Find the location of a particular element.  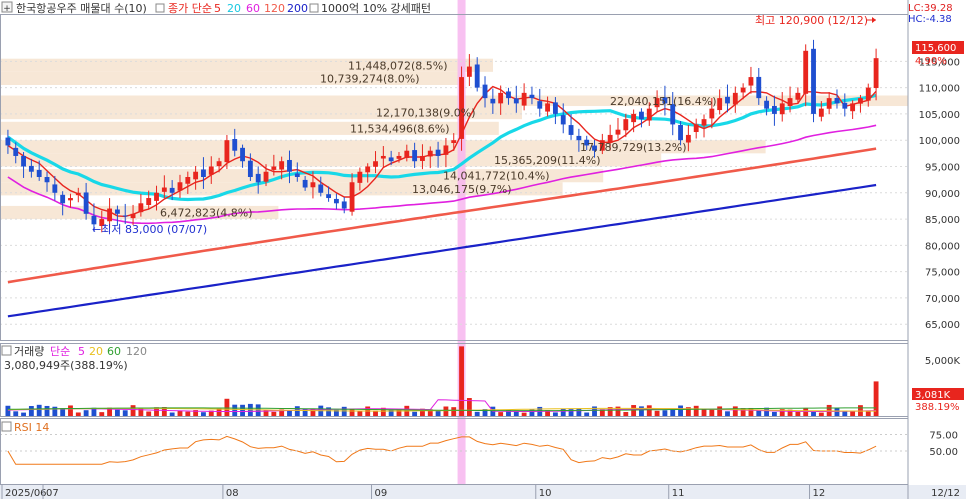

volume-ma-5: 5 is located at coordinates (81, 351).